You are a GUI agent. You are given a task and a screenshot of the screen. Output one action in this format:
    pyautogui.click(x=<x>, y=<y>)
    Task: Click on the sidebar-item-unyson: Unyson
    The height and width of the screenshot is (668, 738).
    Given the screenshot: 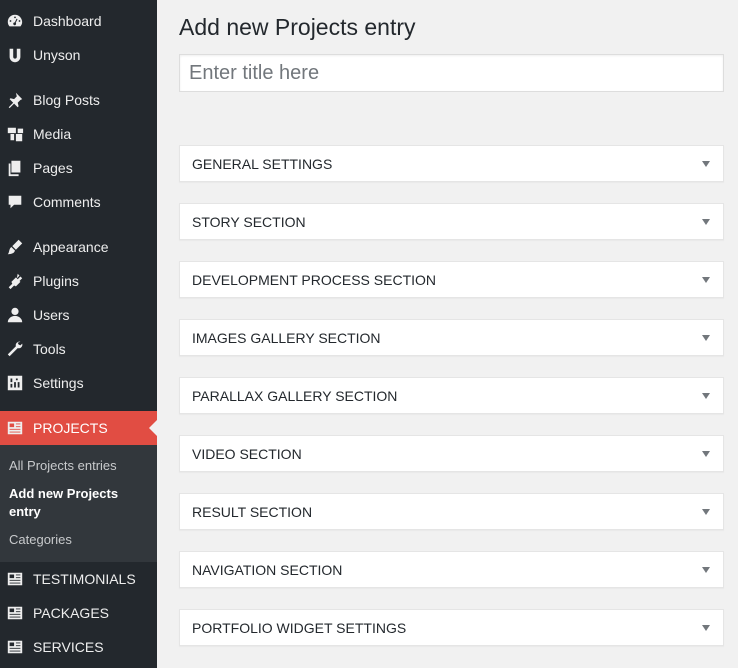 What is the action you would take?
    pyautogui.click(x=78, y=55)
    